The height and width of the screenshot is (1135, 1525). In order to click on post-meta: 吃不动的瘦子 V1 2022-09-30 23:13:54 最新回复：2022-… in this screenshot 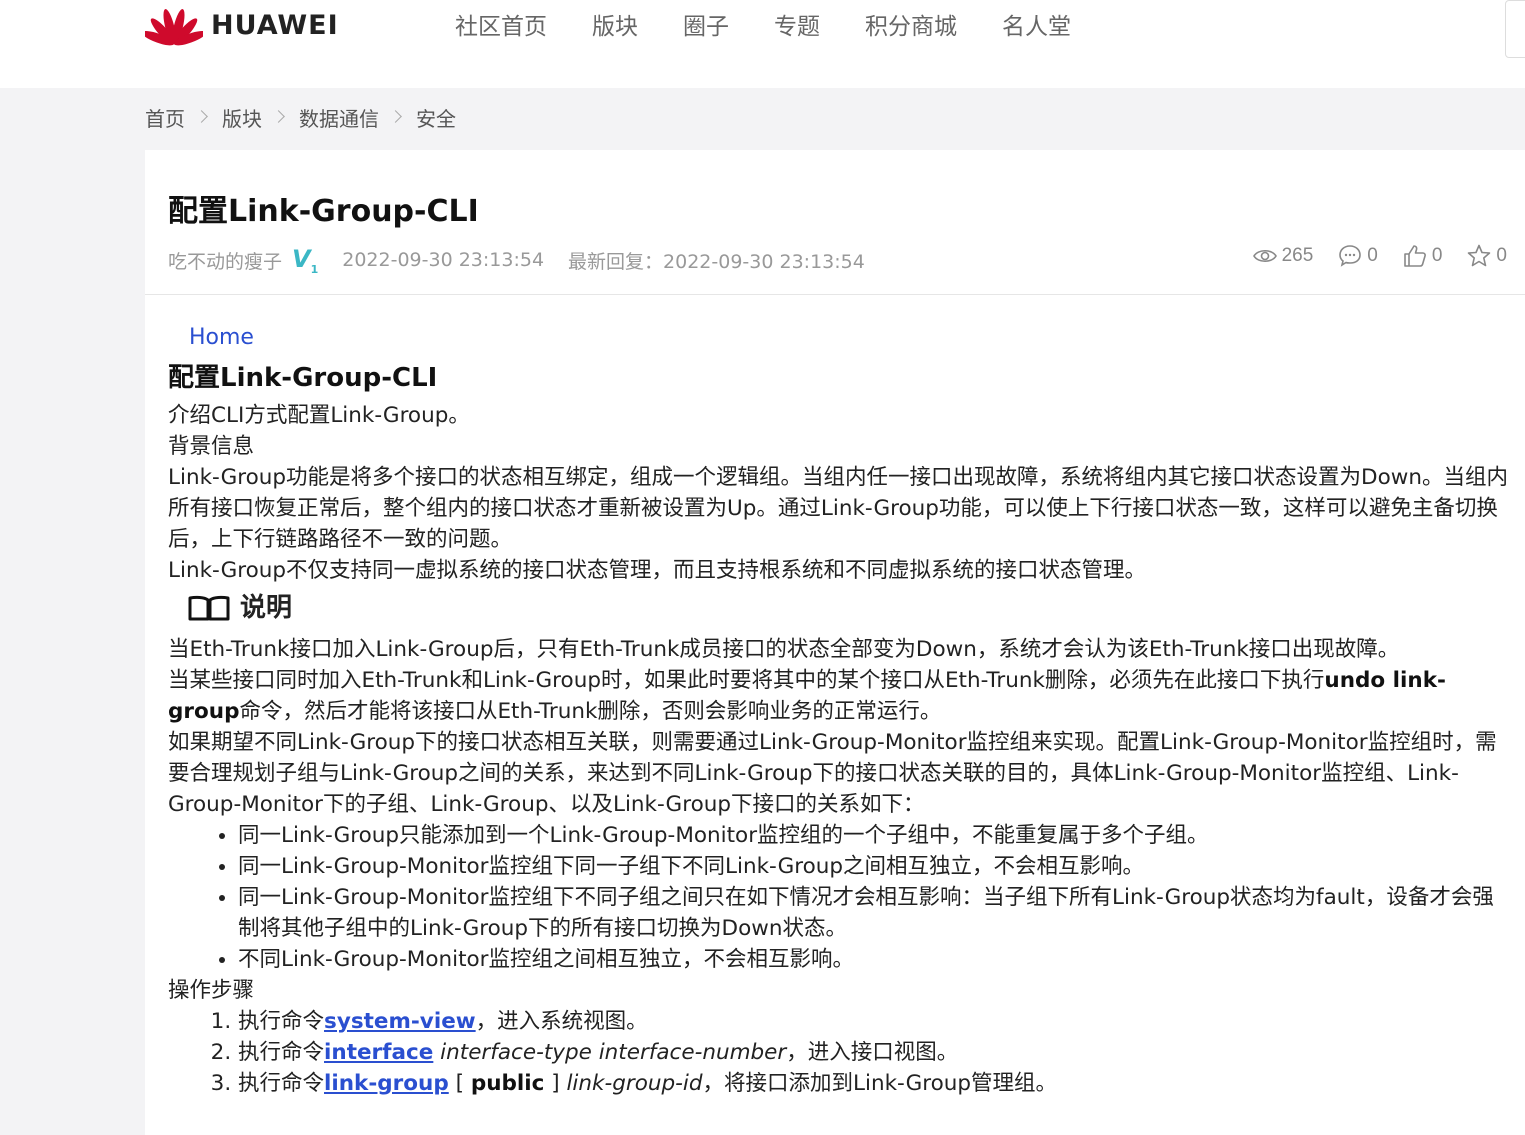, I will do `click(528, 260)`.